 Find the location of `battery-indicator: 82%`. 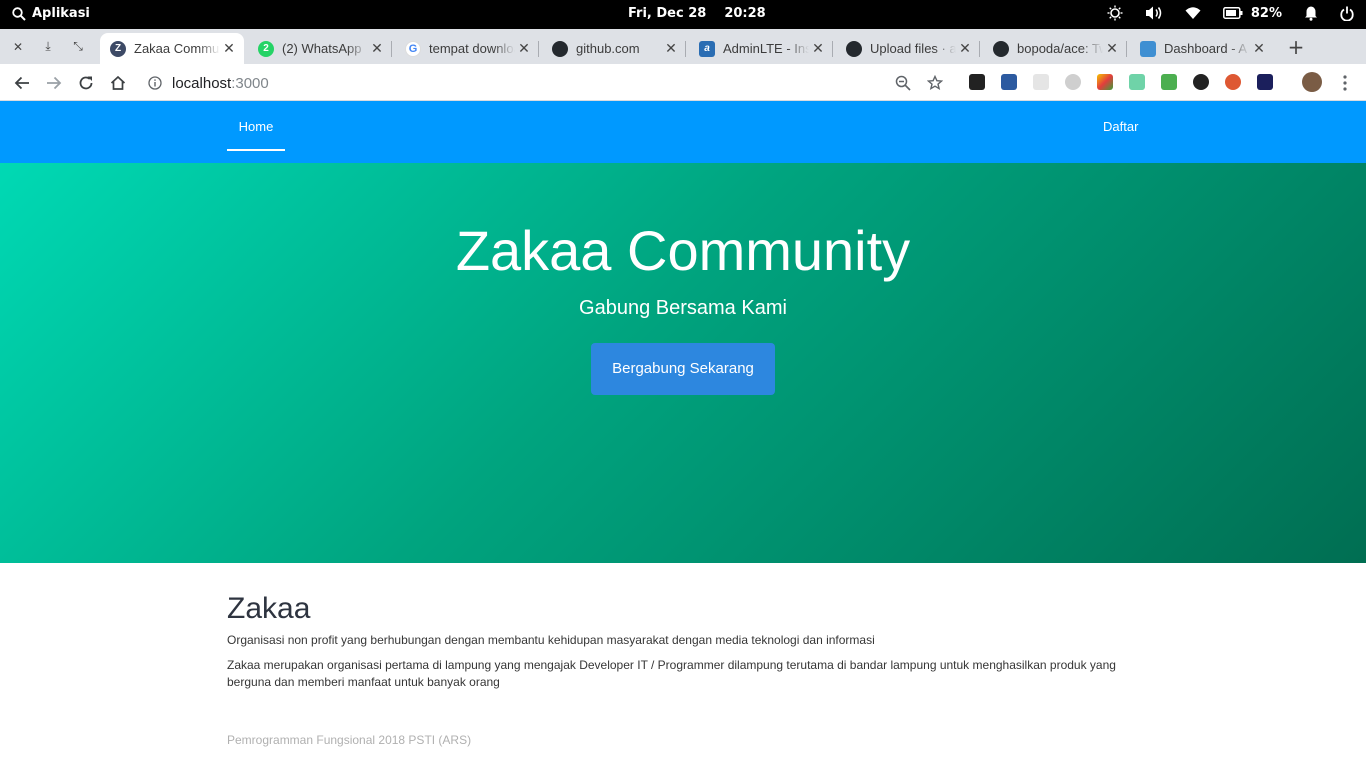

battery-indicator: 82% is located at coordinates (1252, 13).